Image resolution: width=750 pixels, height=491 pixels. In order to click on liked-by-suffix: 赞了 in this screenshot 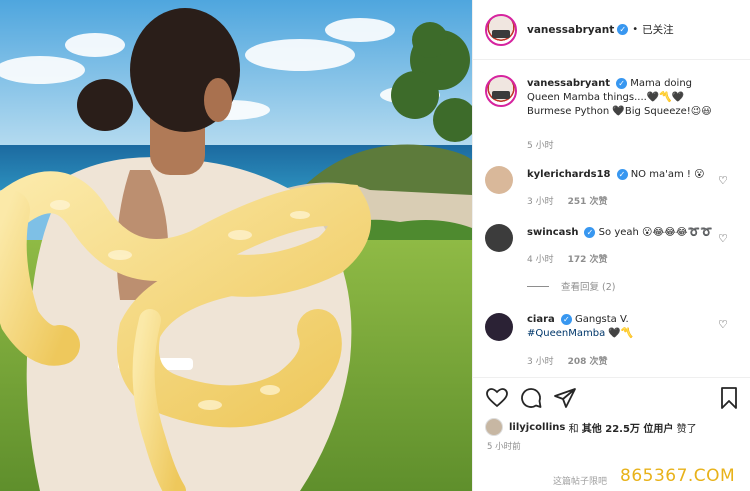, I will do `click(686, 429)`.